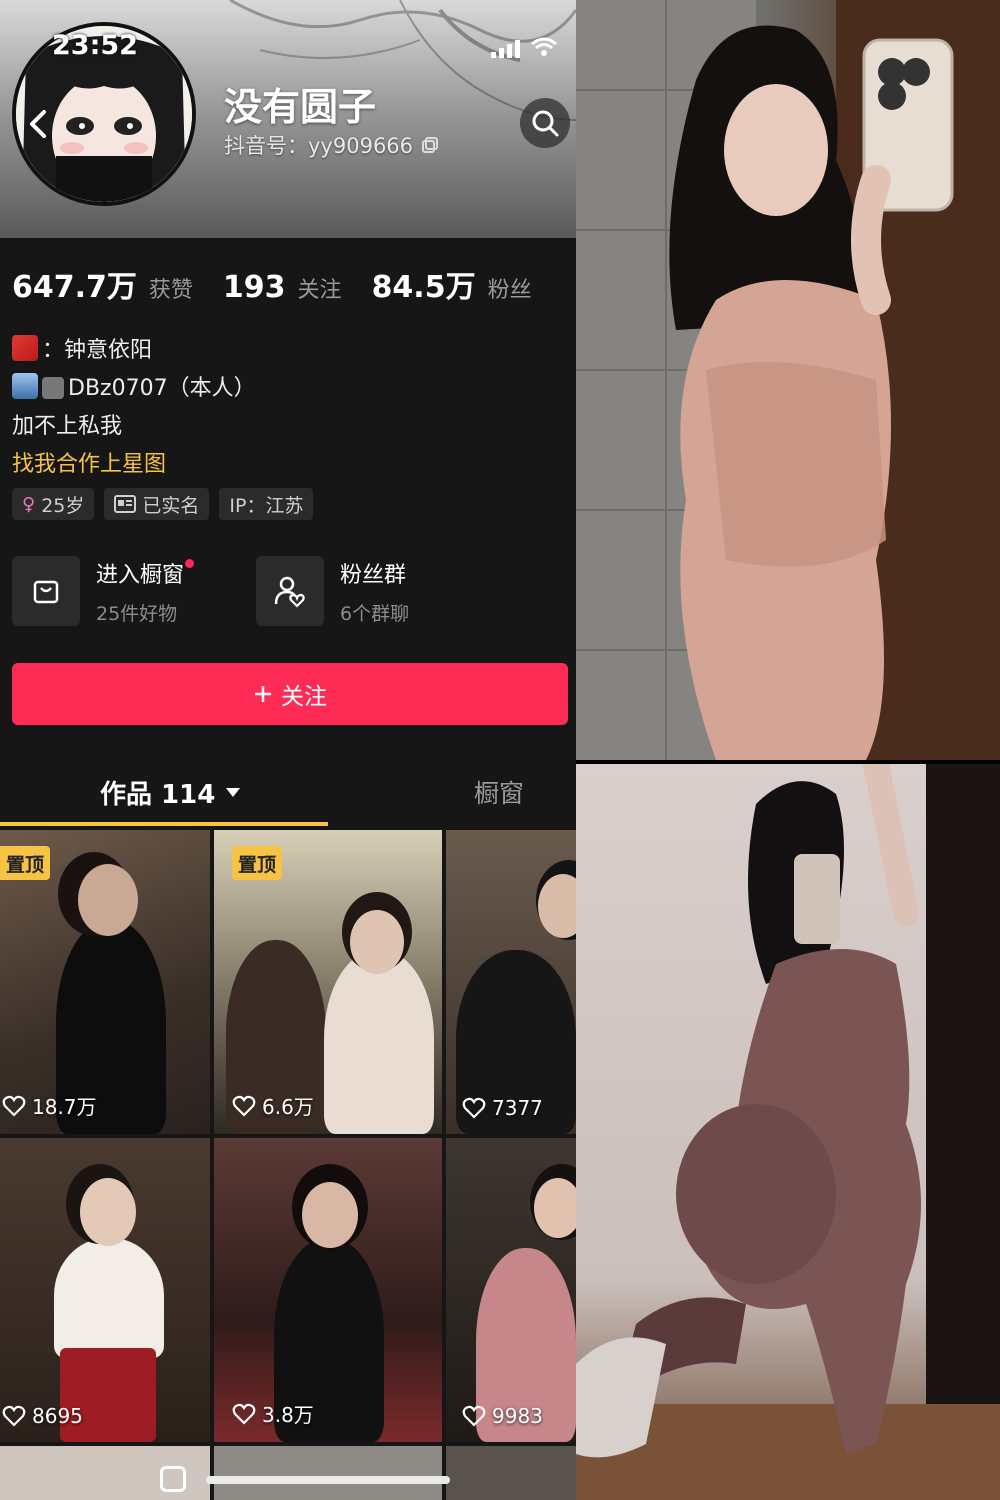 The width and height of the screenshot is (1000, 1500). Describe the element at coordinates (290, 591) in the screenshot. I see `fan-group-icon` at that location.